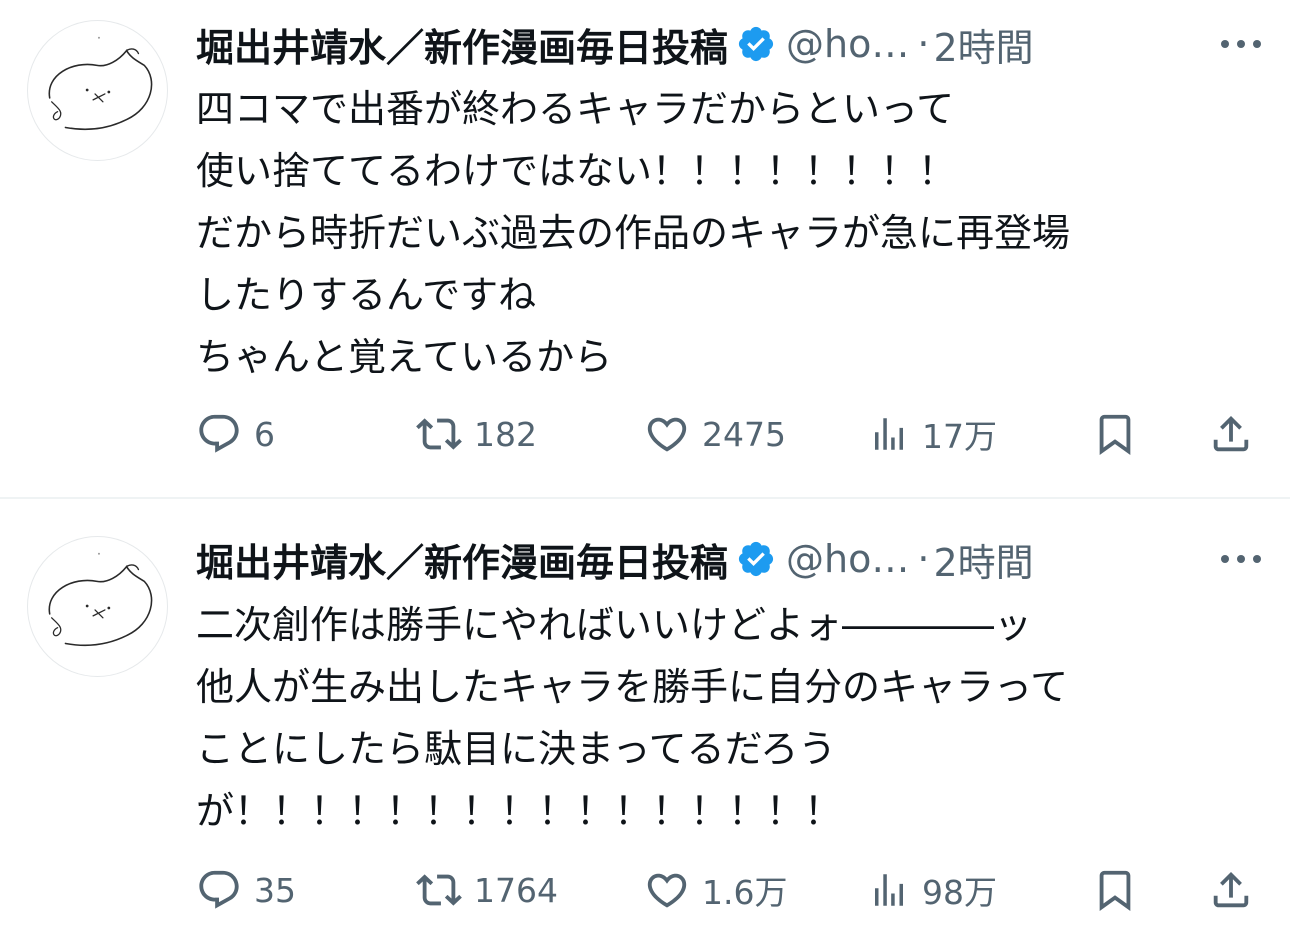 The width and height of the screenshot is (1290, 944). I want to click on reply-count: 6, so click(264, 434).